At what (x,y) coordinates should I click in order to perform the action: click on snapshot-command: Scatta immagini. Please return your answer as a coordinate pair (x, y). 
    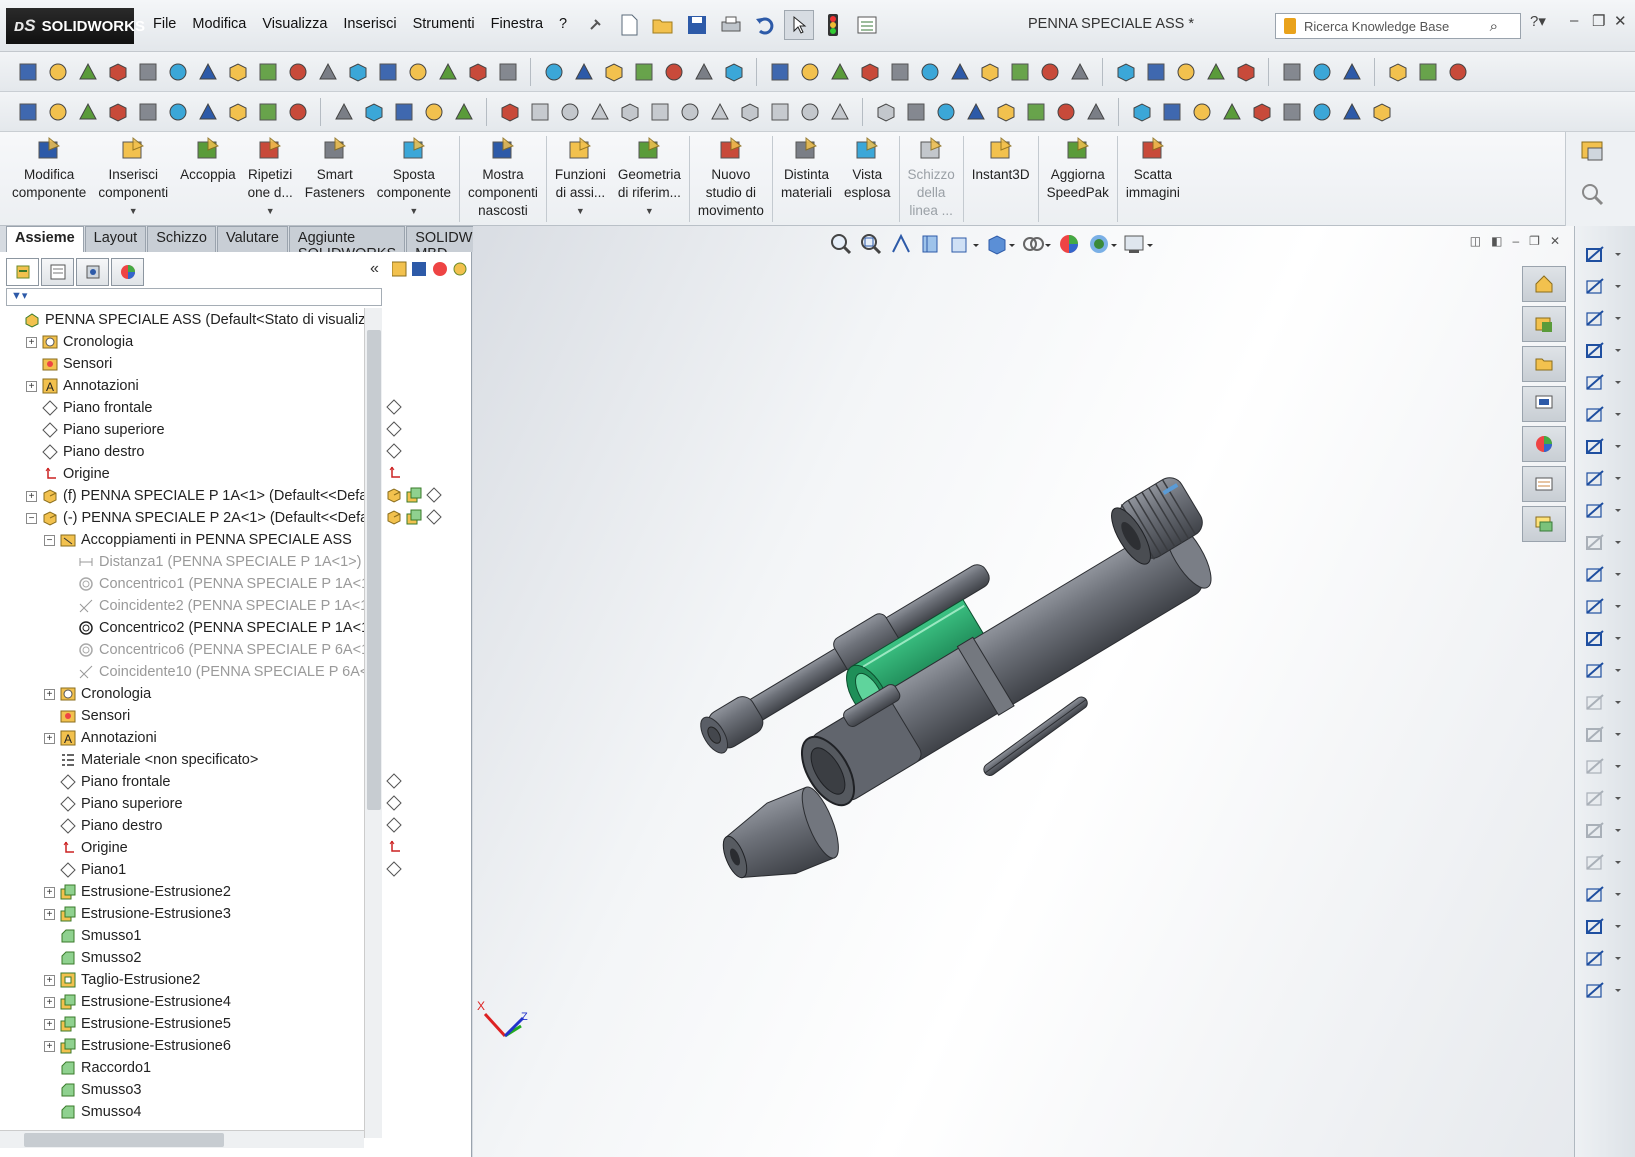
    Looking at the image, I should click on (1153, 178).